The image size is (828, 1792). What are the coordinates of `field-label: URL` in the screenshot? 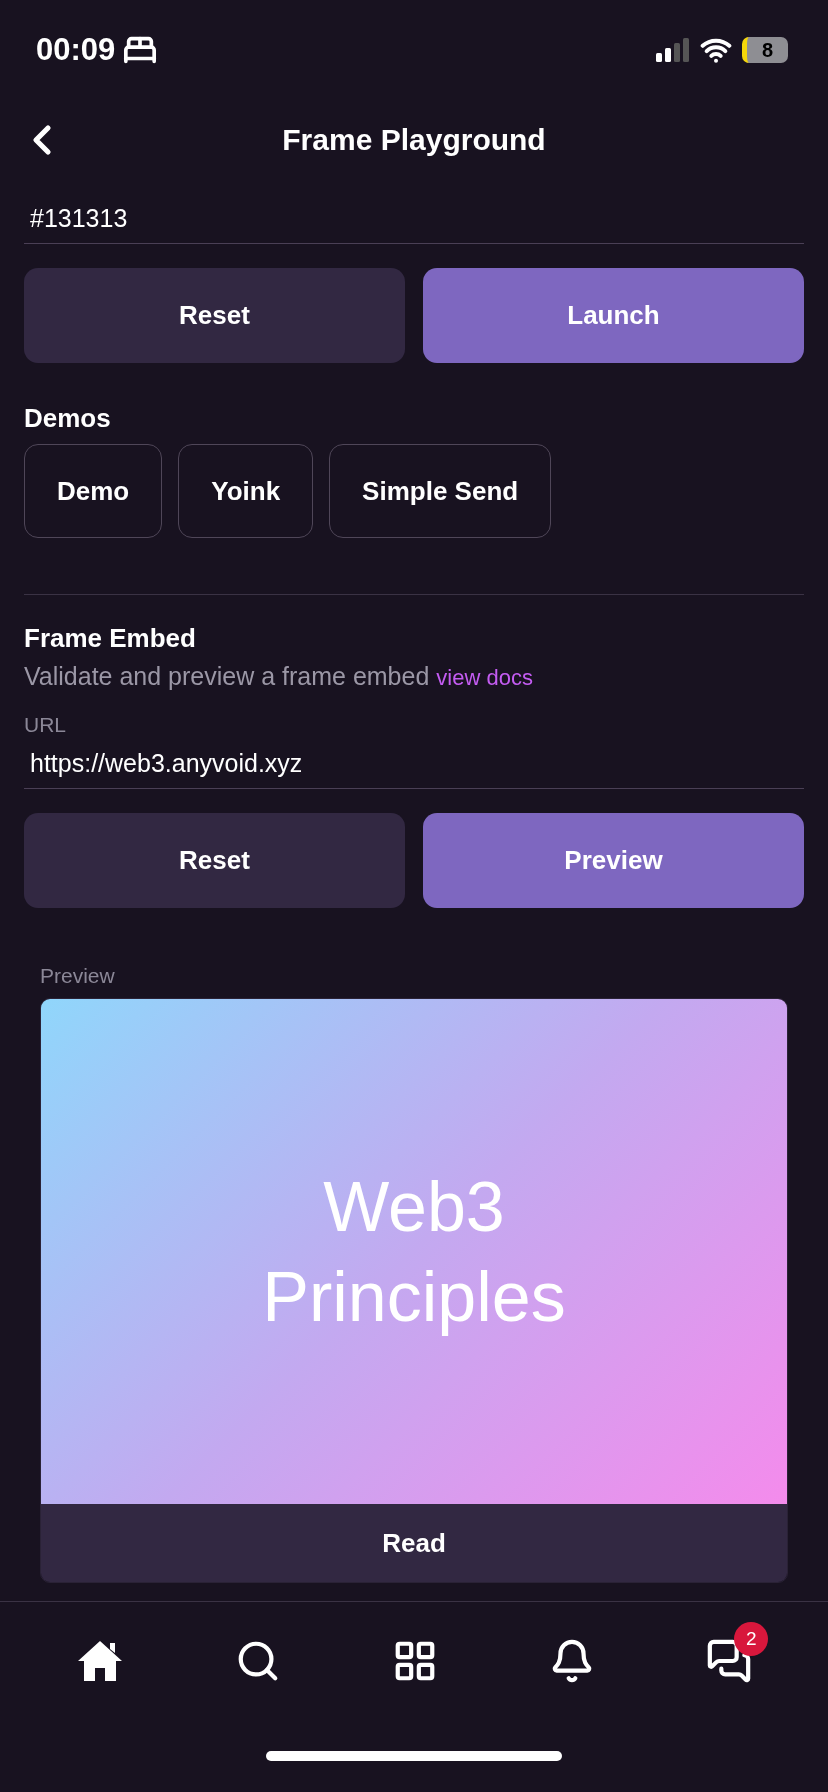 It's located at (45, 725).